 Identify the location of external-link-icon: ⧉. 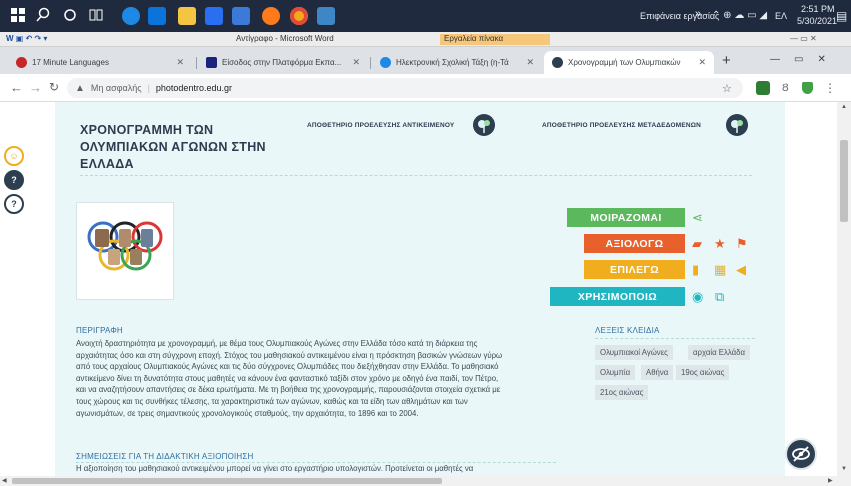
(719, 296).